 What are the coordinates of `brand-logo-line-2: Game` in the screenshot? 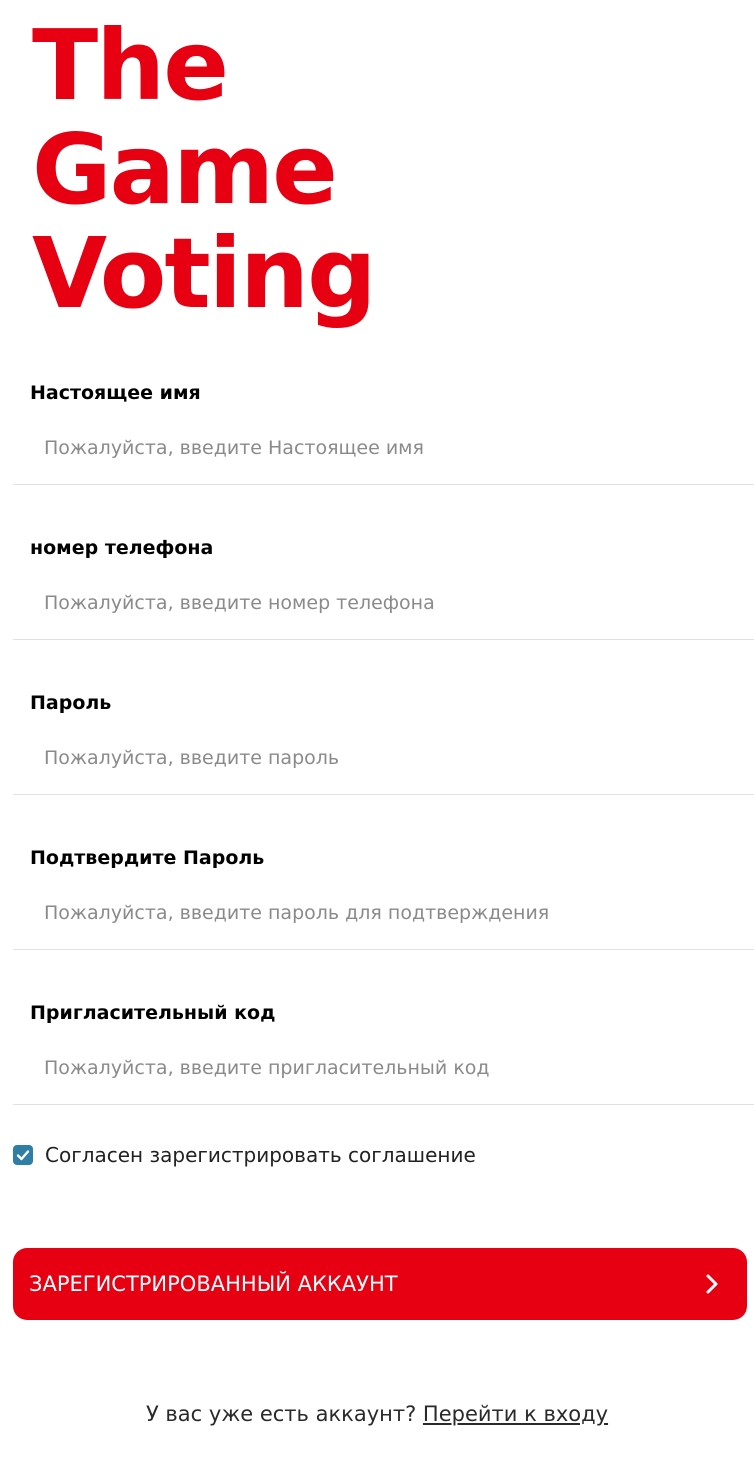 It's located at (185, 169).